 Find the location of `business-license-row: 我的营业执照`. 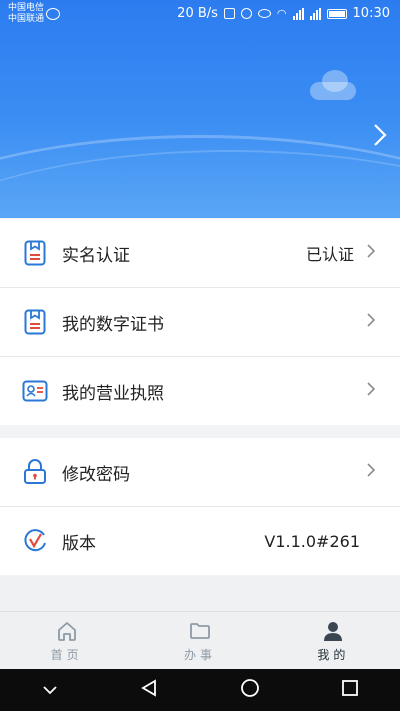

business-license-row: 我的营业执照 is located at coordinates (200, 391).